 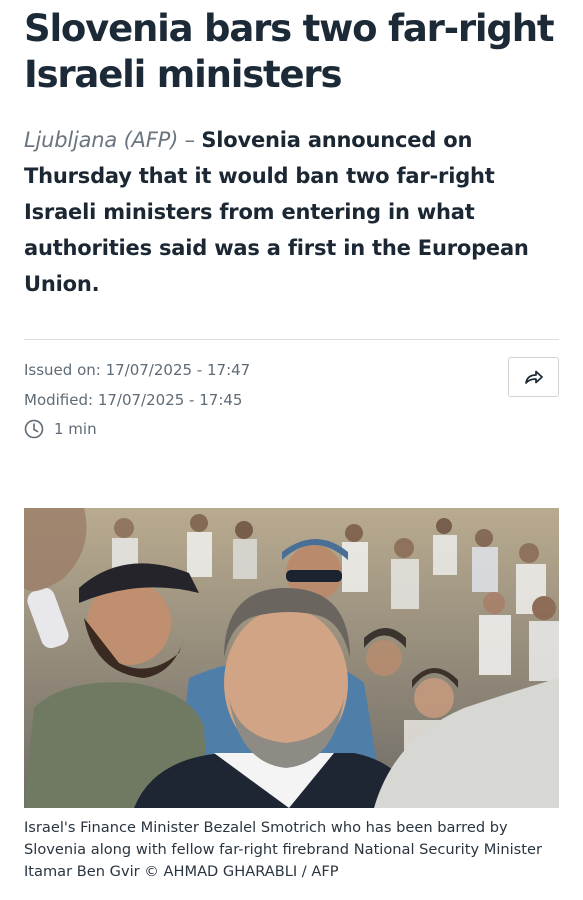 What do you see at coordinates (133, 400) in the screenshot?
I see `modified-date: Modified: 17/07/2025 - 17:45` at bounding box center [133, 400].